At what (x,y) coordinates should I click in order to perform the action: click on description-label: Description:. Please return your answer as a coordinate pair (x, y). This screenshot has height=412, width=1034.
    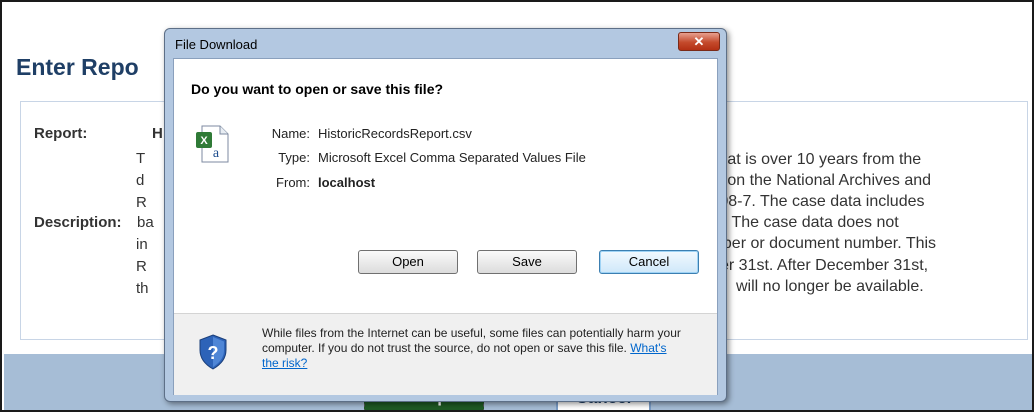
    Looking at the image, I should click on (78, 222).